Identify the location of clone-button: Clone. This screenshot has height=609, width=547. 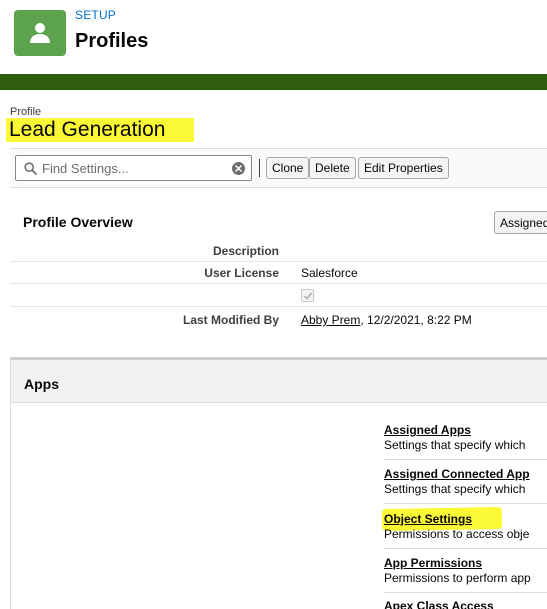
(288, 168).